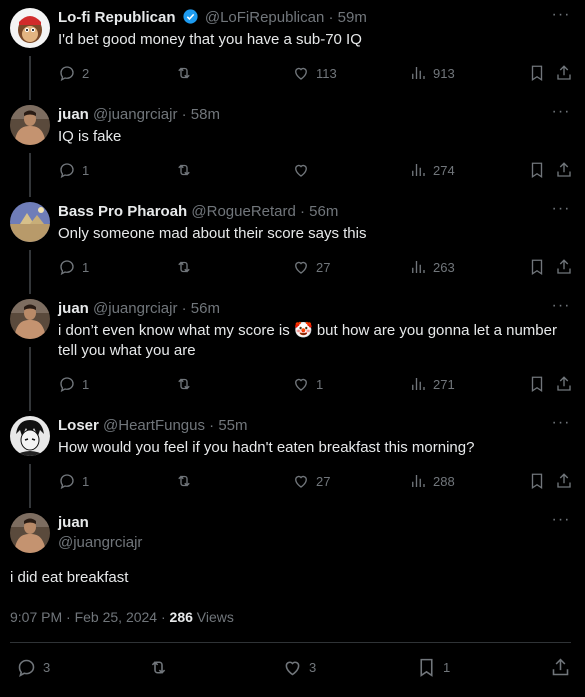 Image resolution: width=585 pixels, height=697 pixels. I want to click on like-button, so click(304, 170).